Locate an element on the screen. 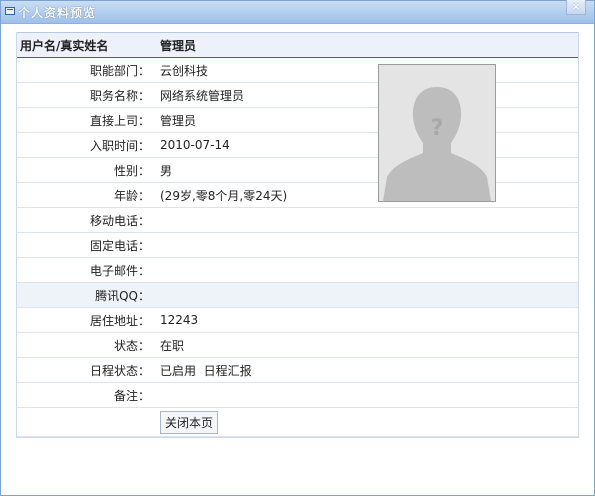  remarks-value is located at coordinates (367, 395).